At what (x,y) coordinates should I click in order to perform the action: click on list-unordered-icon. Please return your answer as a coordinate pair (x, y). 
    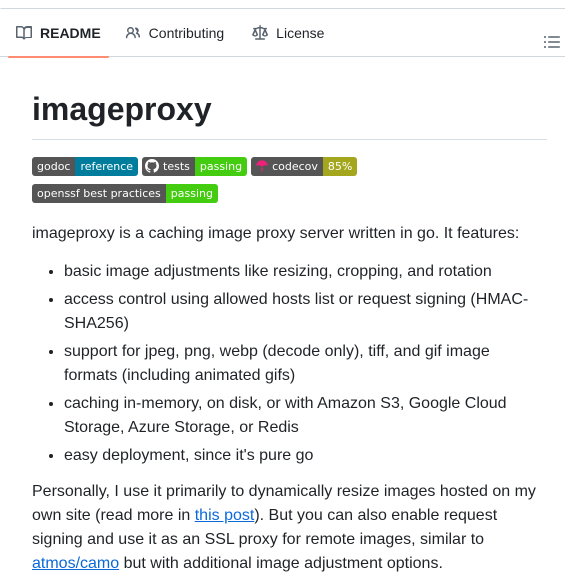
    Looking at the image, I should click on (554, 42).